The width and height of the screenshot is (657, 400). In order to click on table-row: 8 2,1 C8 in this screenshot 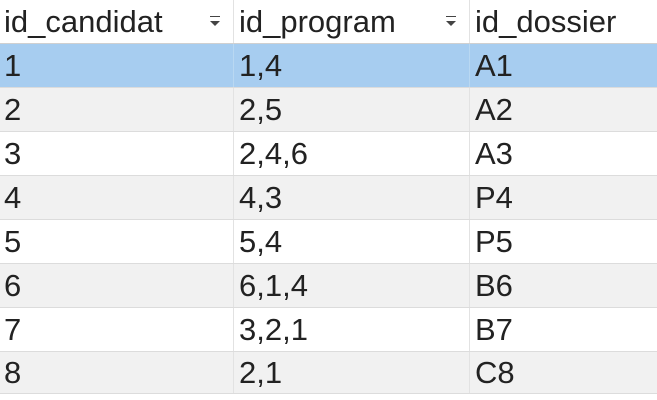, I will do `click(328, 373)`.